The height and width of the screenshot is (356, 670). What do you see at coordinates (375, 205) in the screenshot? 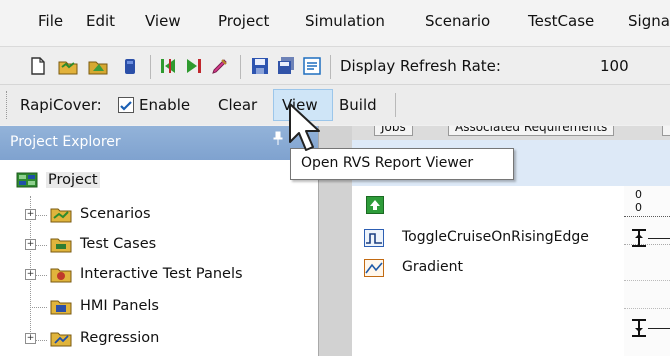
I see `add-signal-icon` at bounding box center [375, 205].